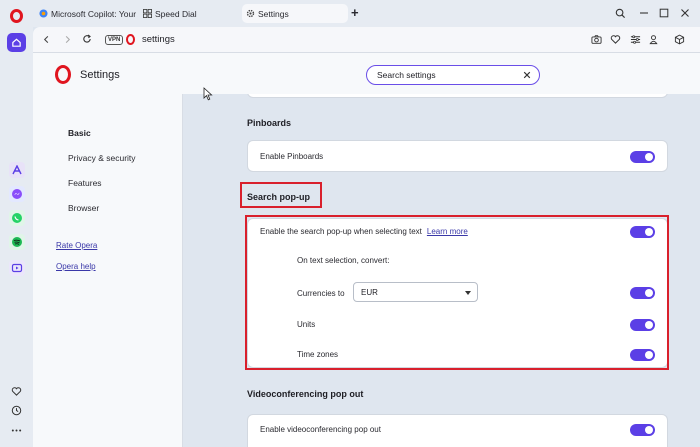 The width and height of the screenshot is (700, 447). I want to click on back-button, so click(46, 39).